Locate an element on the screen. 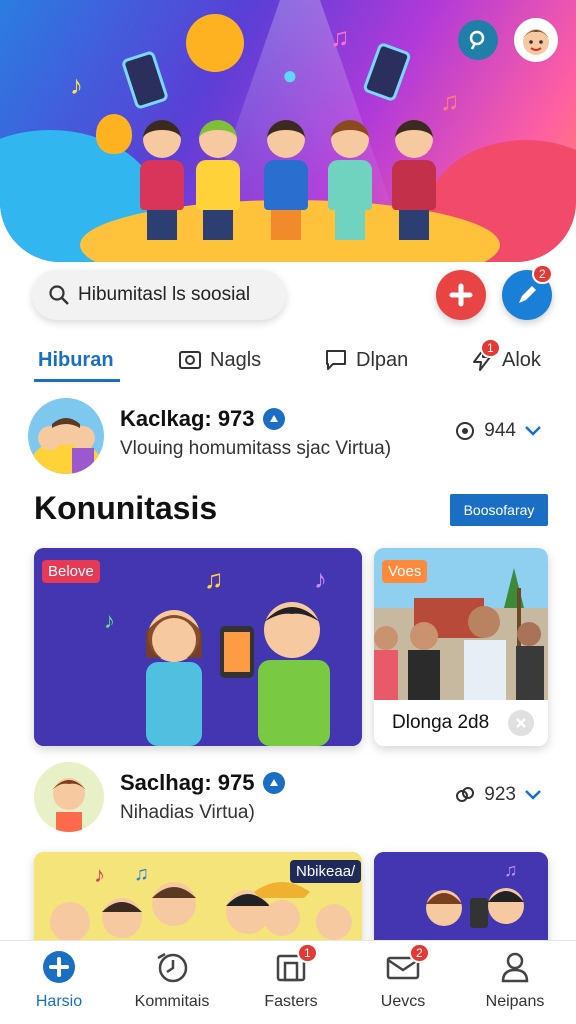  group-avatar-icon is located at coordinates (66, 436).